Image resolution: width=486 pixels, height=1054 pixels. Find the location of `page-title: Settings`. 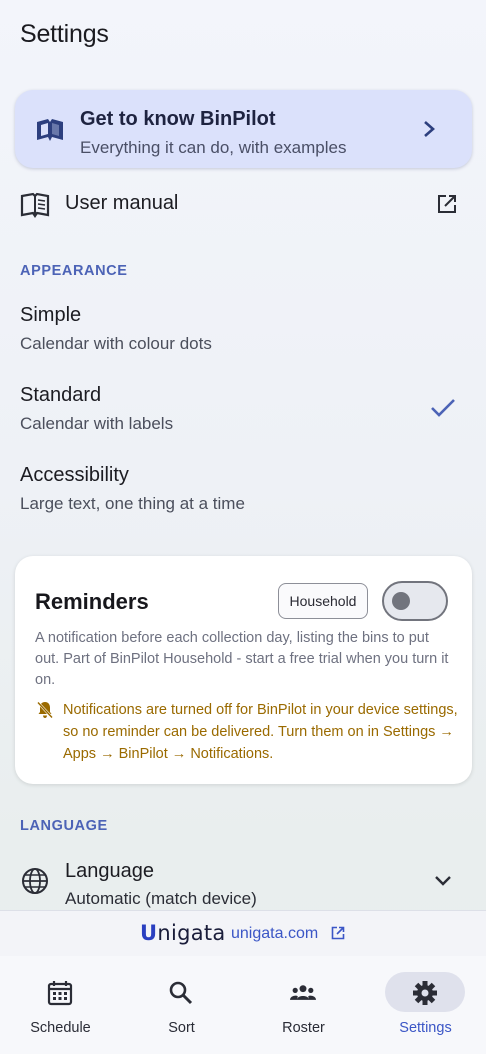

page-title: Settings is located at coordinates (64, 34).